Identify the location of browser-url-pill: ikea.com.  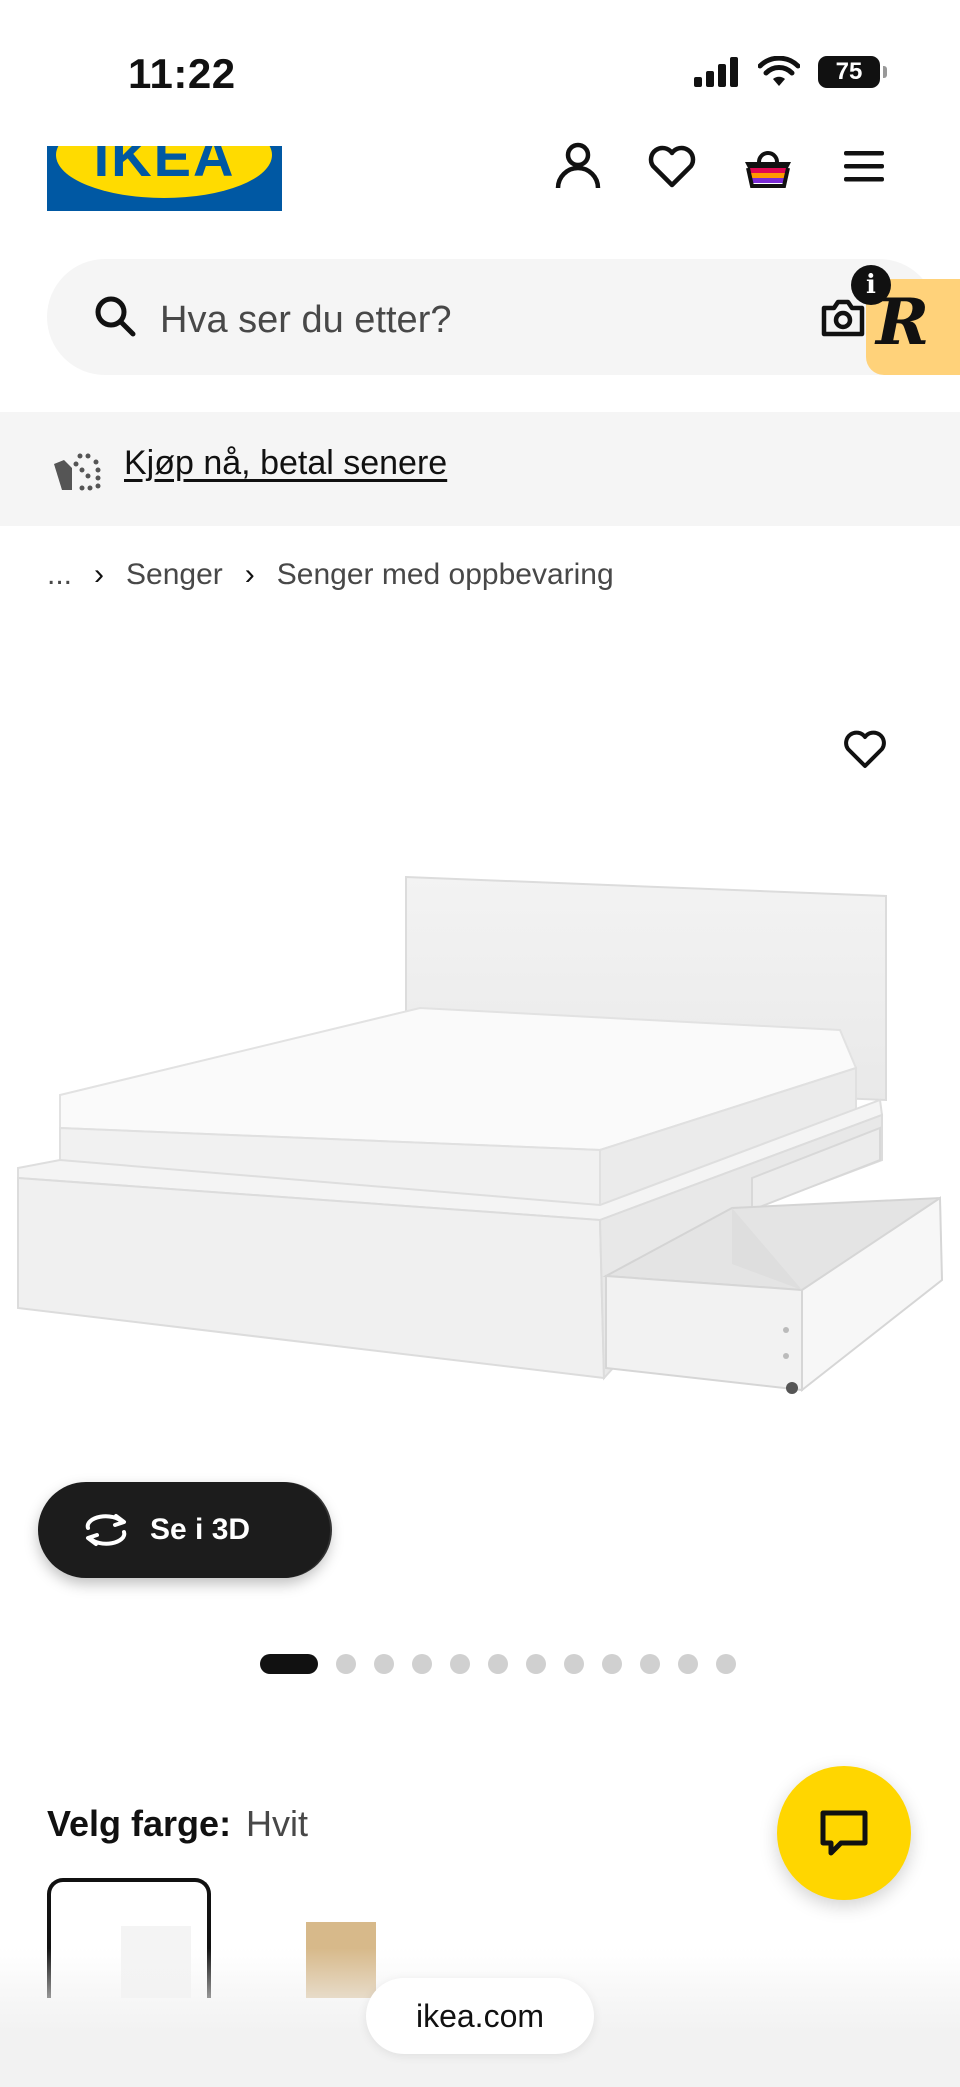
(480, 2016).